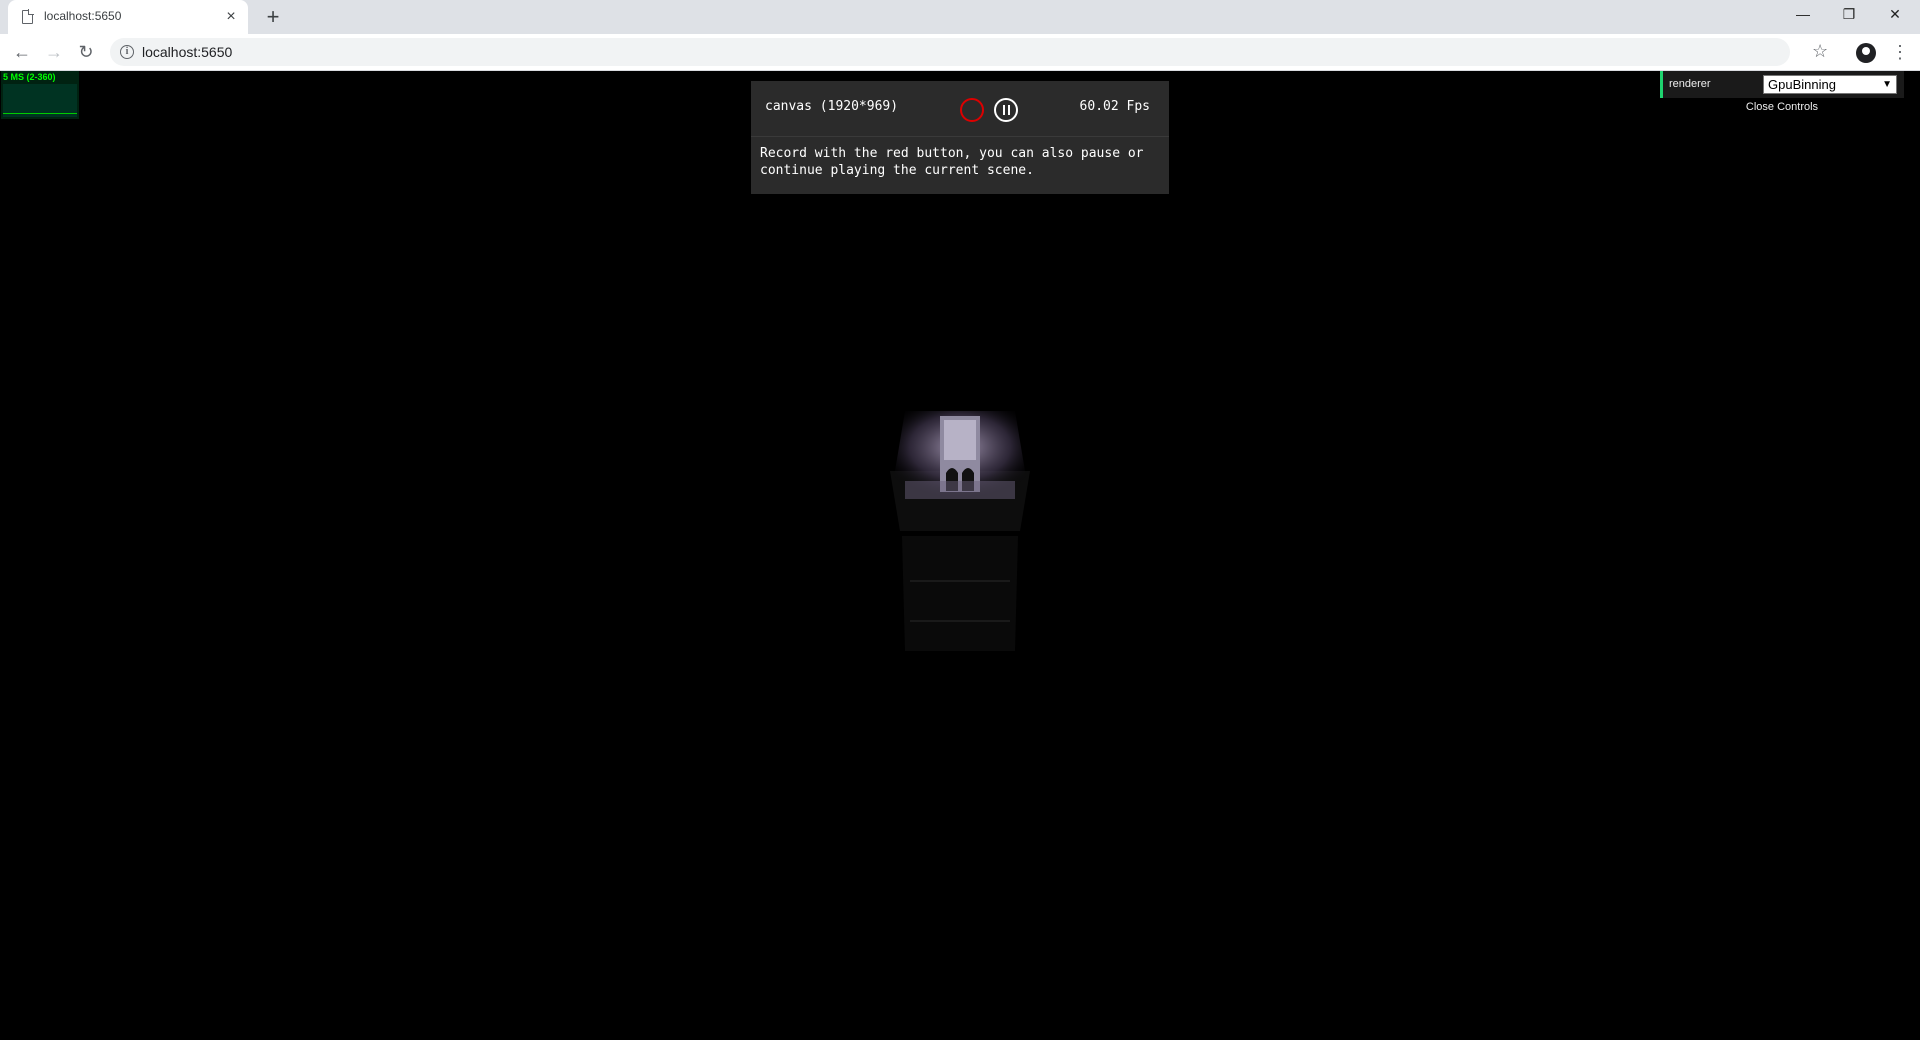 The width and height of the screenshot is (1920, 1040). I want to click on minimize-button: —, so click(1803, 15).